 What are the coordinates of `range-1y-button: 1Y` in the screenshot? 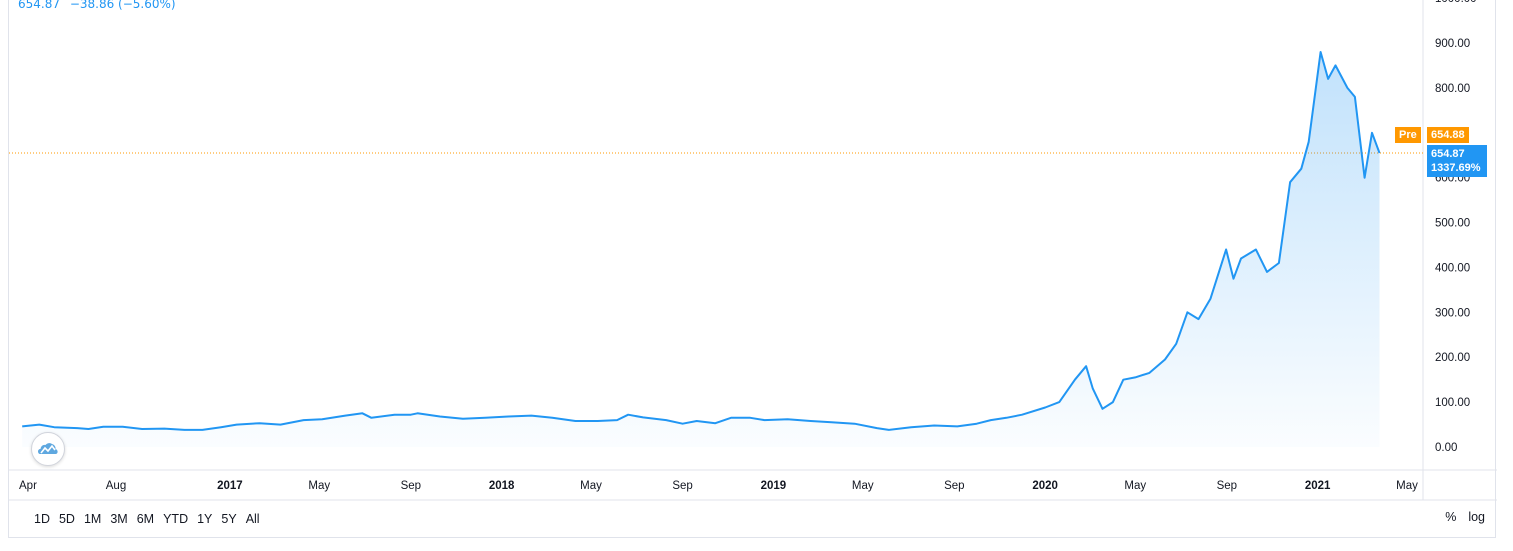 It's located at (205, 519).